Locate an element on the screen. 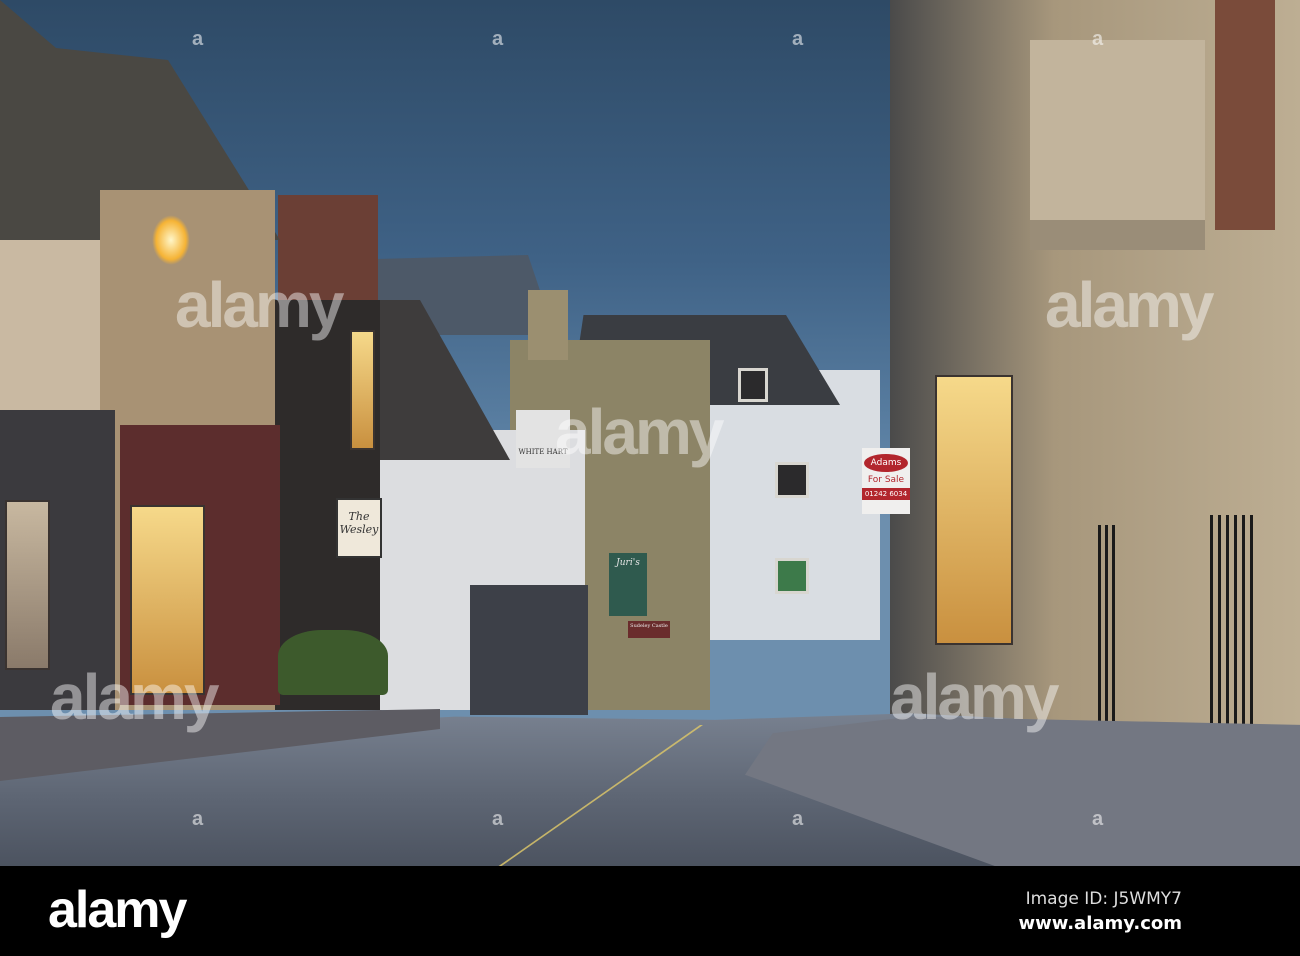  shop-shed is located at coordinates (529, 650).